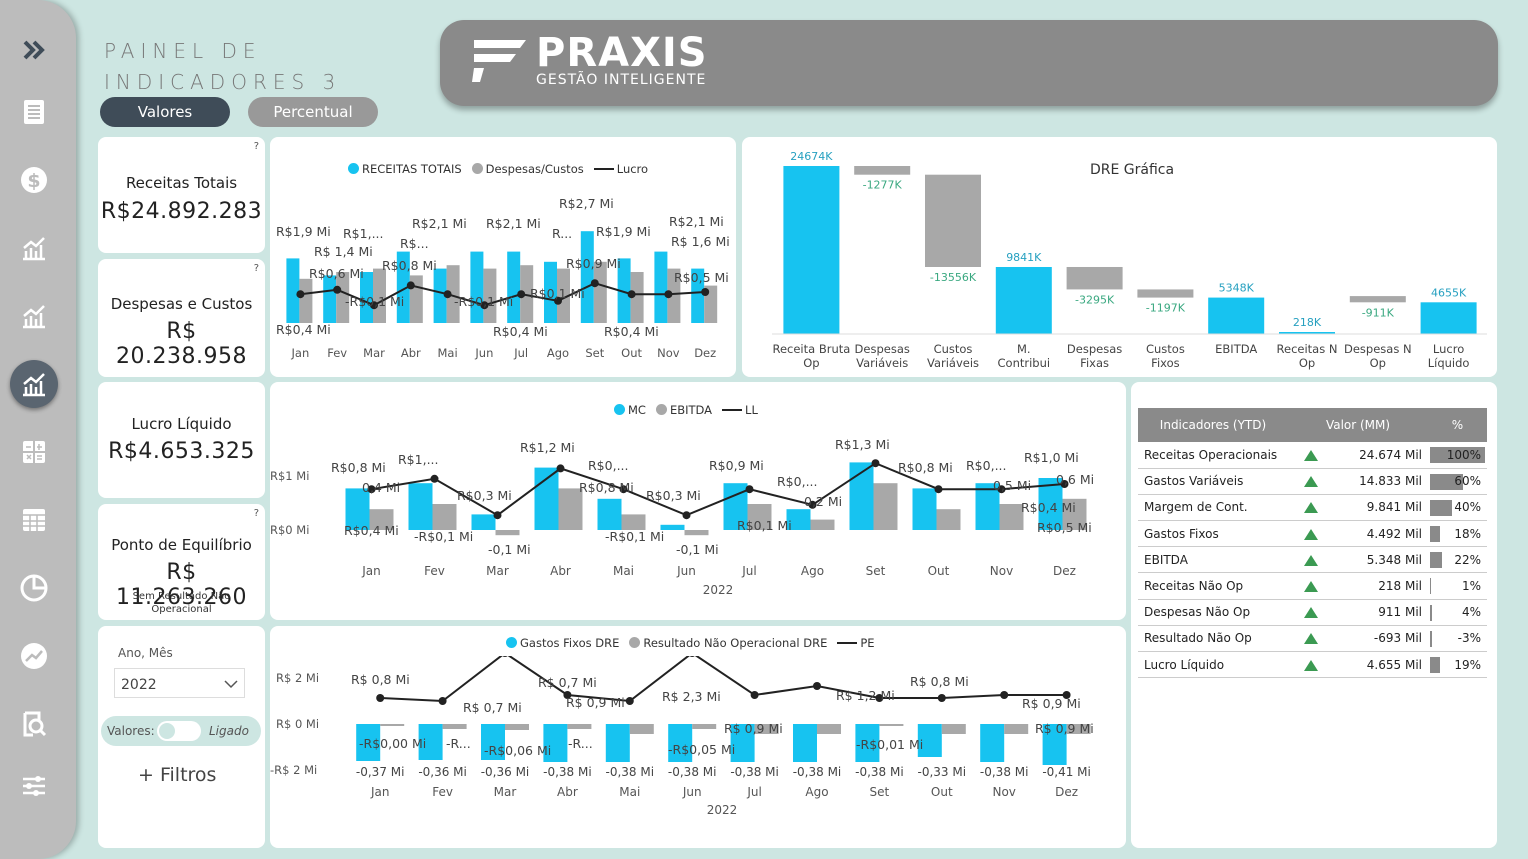  What do you see at coordinates (728, 643) in the screenshot?
I see `legend-item: Resultado Não Operacional DRE` at bounding box center [728, 643].